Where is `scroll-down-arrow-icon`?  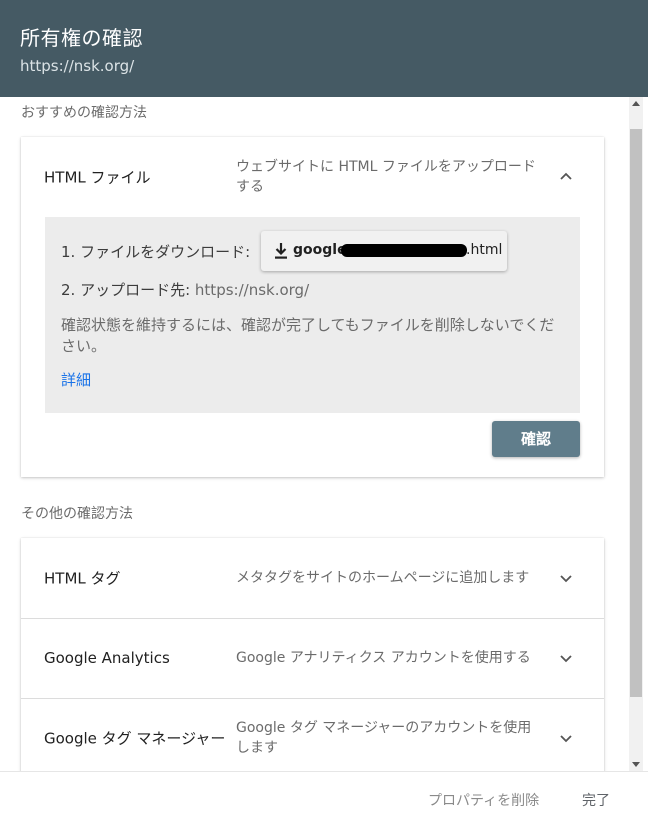
scroll-down-arrow-icon is located at coordinates (636, 764).